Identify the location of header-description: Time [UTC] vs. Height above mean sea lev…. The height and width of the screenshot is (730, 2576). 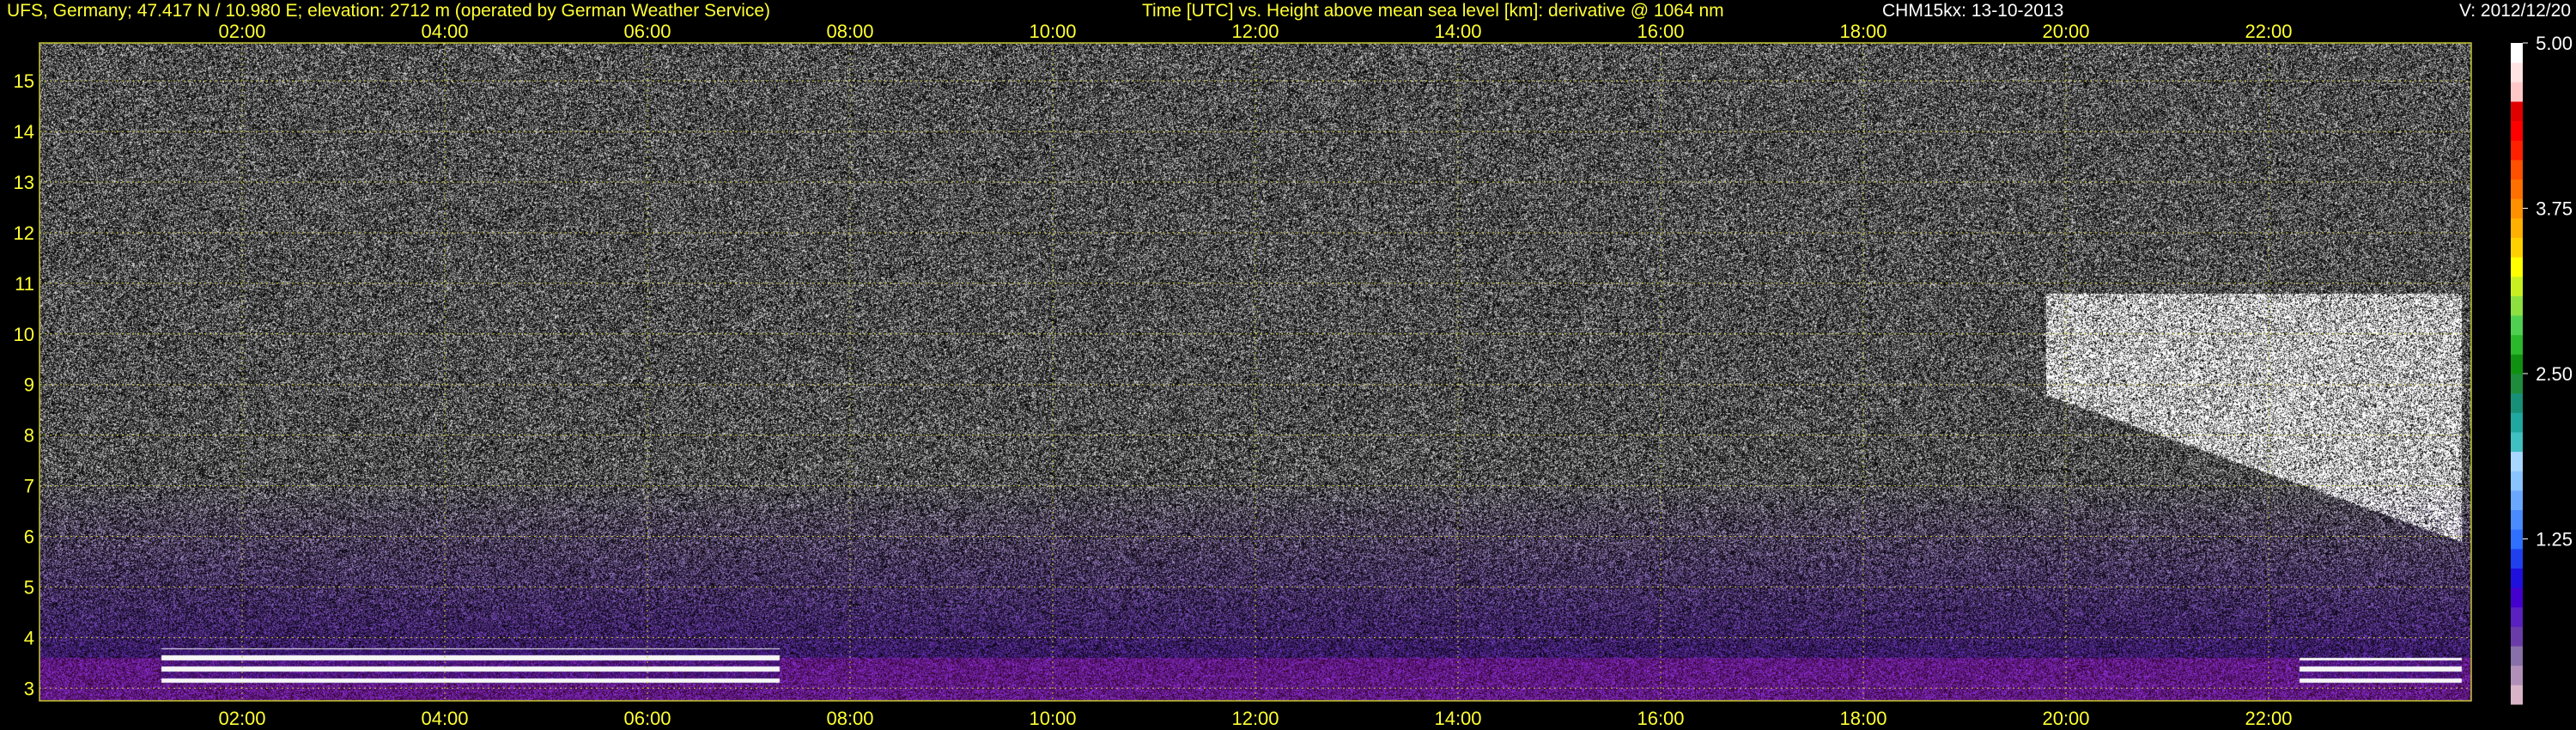
(1433, 11).